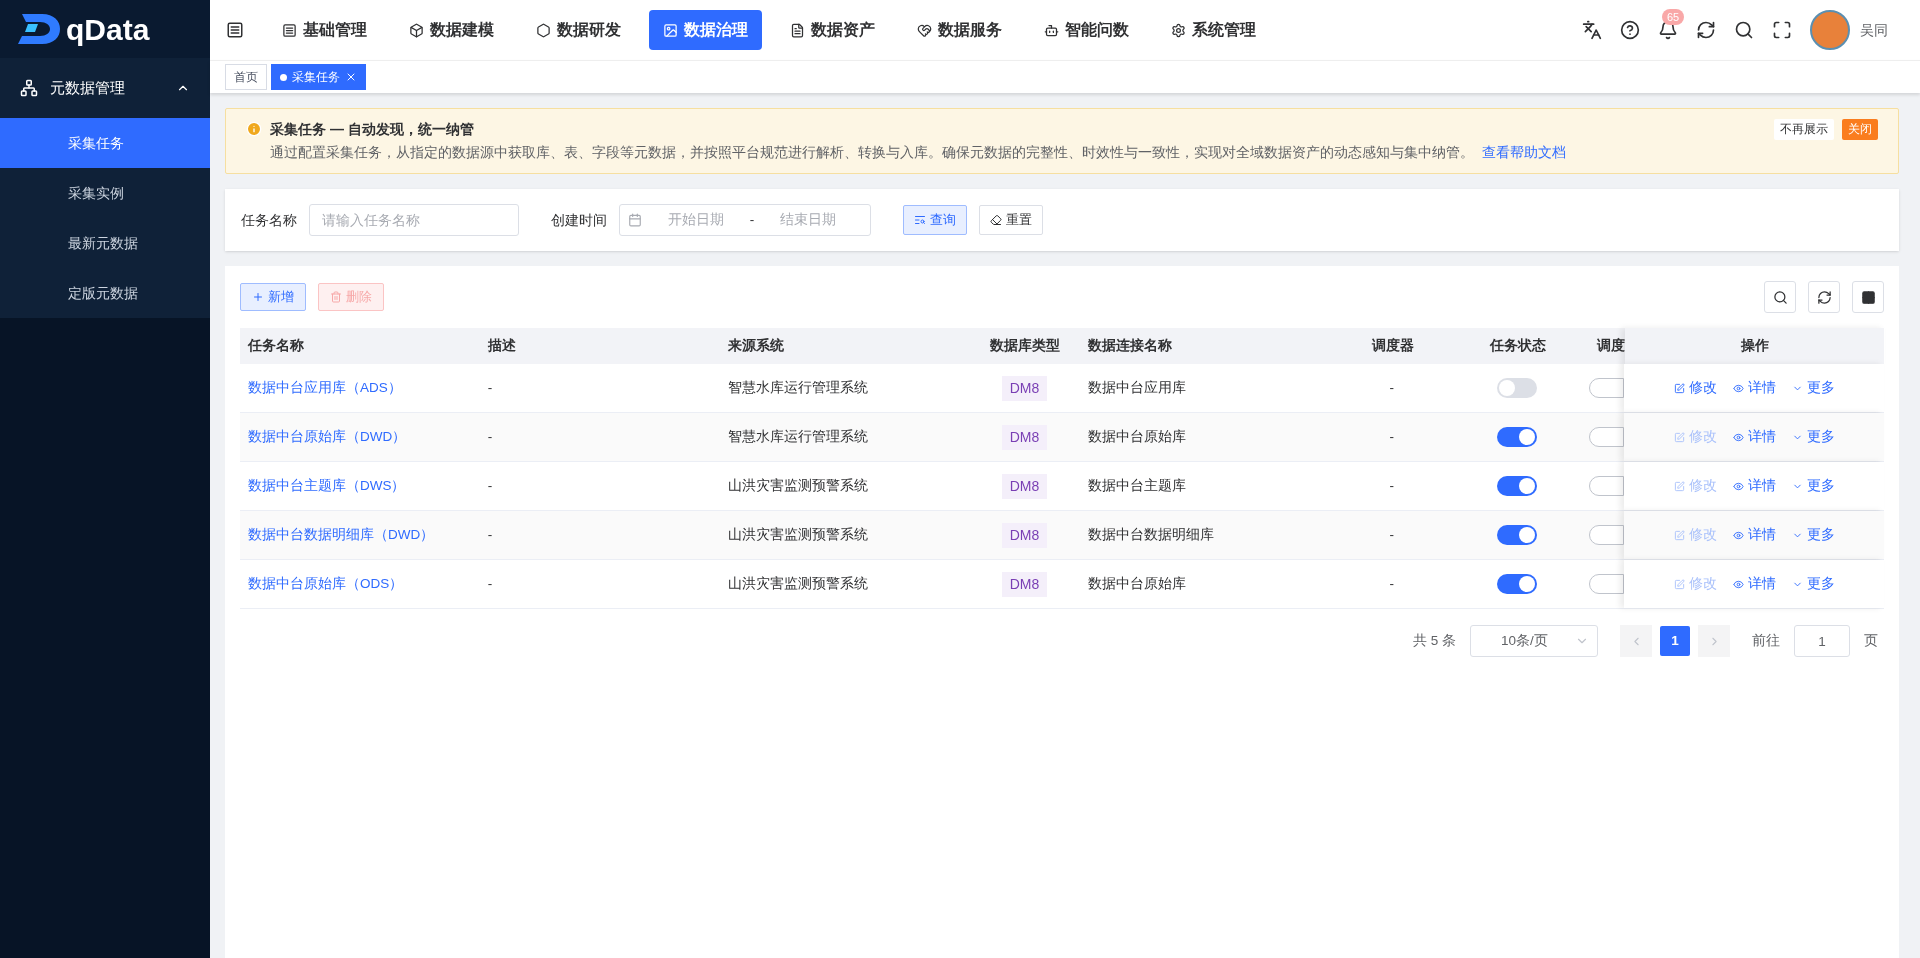  Describe the element at coordinates (324, 30) in the screenshot. I see `nav-tab: 基础管理` at that location.